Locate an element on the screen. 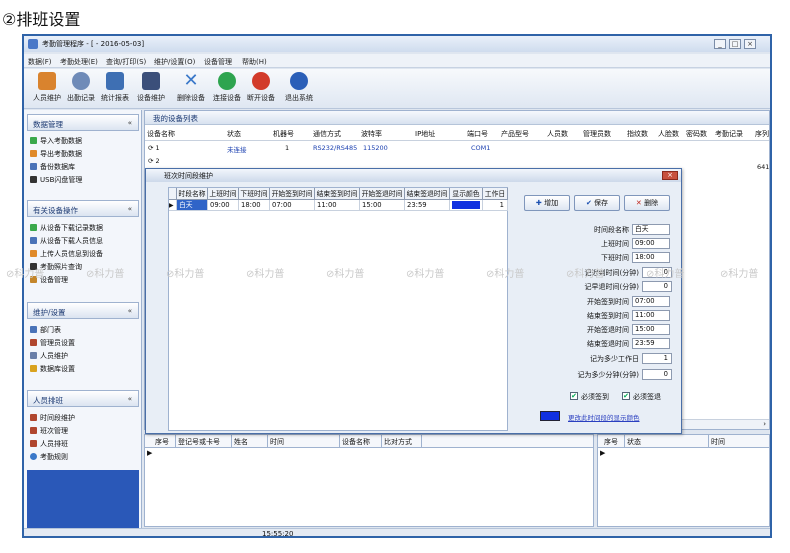  cell-checkout-end: 23:59 is located at coordinates (427, 205).